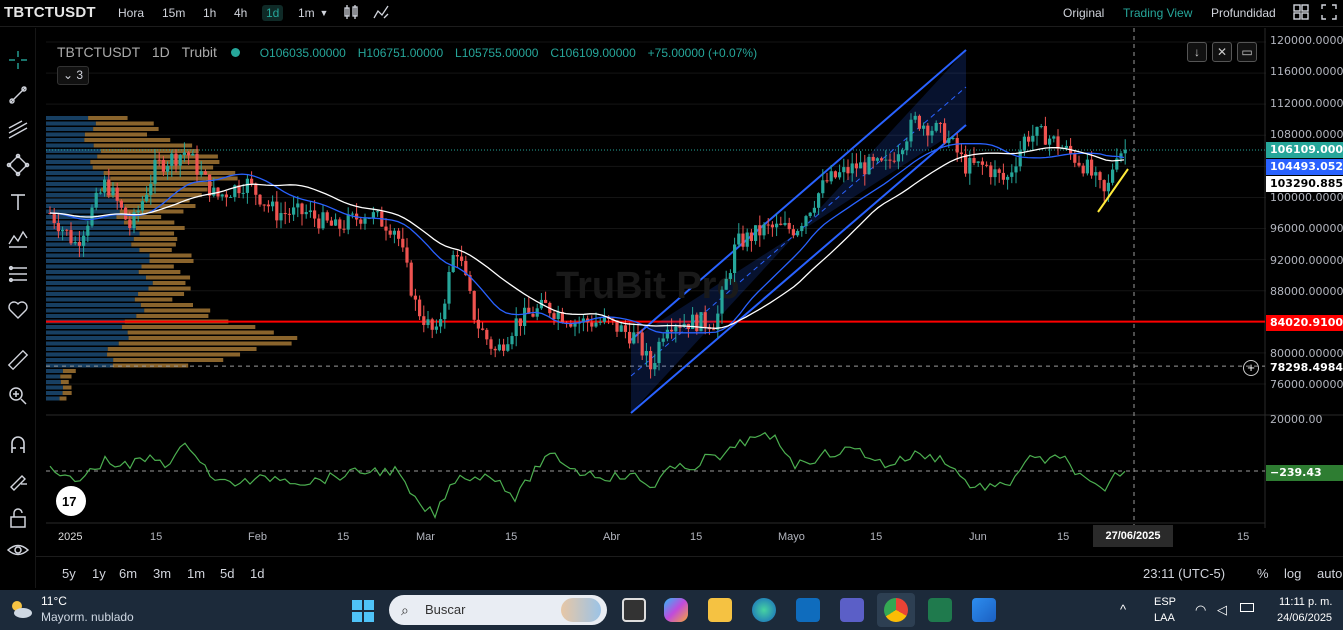 Image resolution: width=1343 pixels, height=630 pixels. What do you see at coordinates (1083, 13) in the screenshot?
I see `view-original: Original` at bounding box center [1083, 13].